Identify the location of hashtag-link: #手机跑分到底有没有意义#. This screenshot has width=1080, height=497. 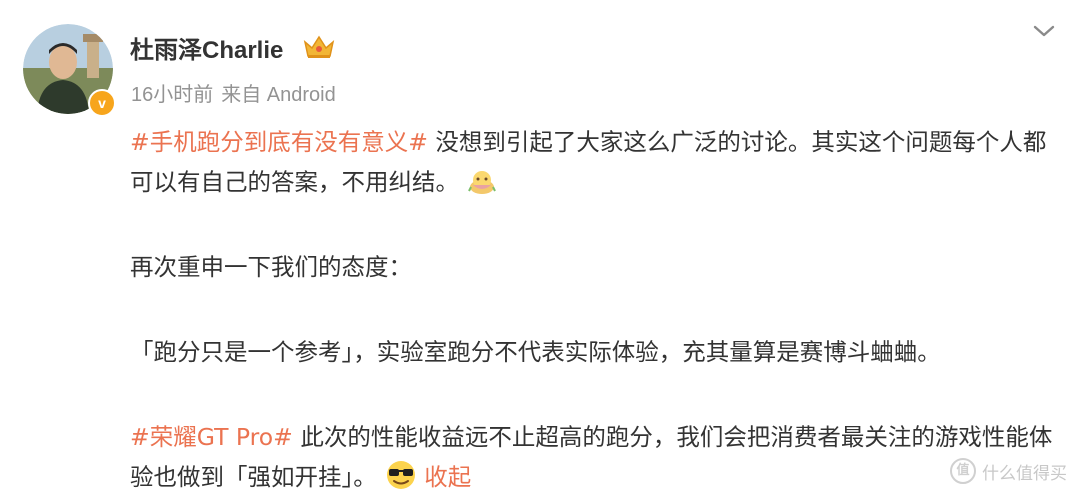
(279, 142).